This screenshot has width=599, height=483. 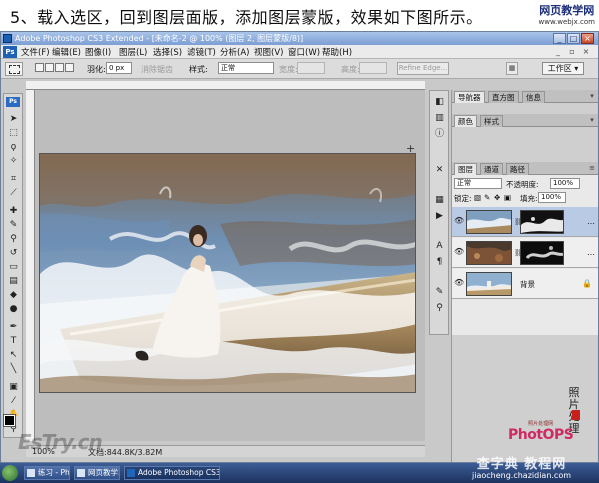 What do you see at coordinates (465, 169) in the screenshot?
I see `tab-layers: 图层` at bounding box center [465, 169].